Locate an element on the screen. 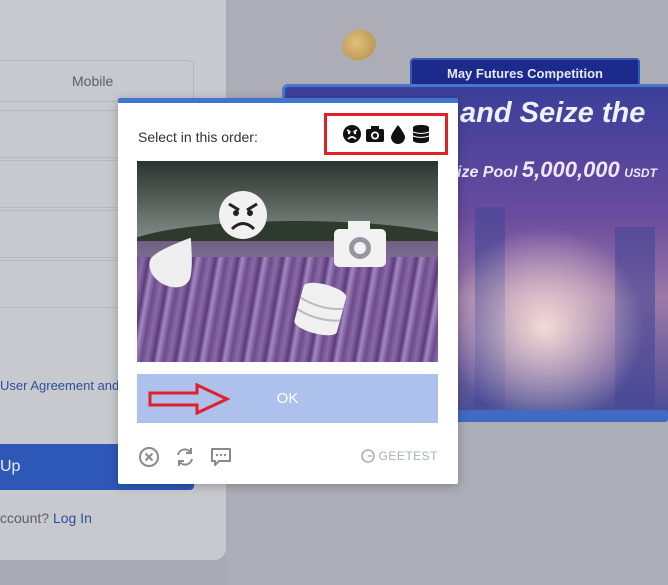 The height and width of the screenshot is (585, 668). ok-label: OK is located at coordinates (287, 398).